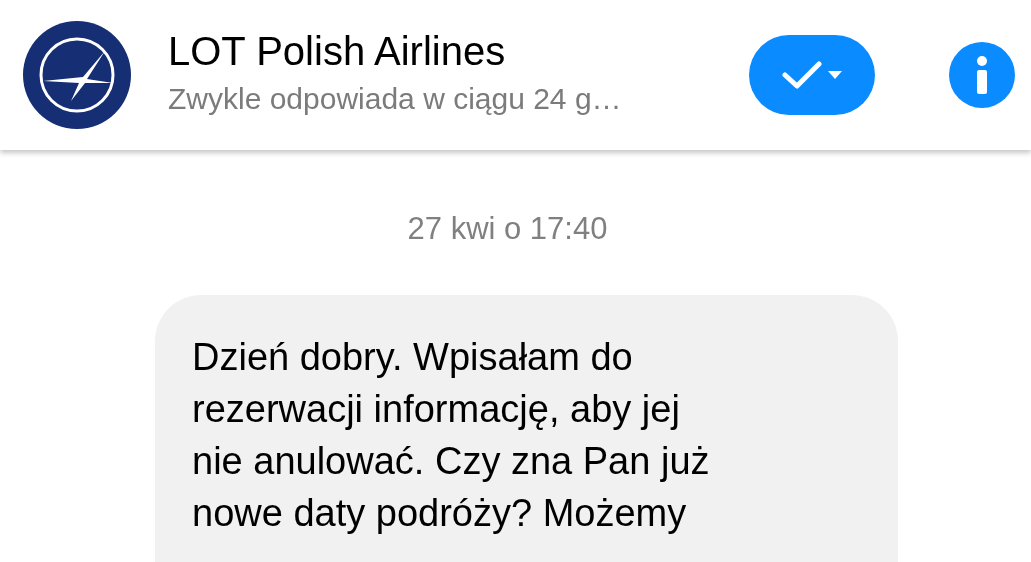 The image size is (1031, 562). Describe the element at coordinates (802, 75) in the screenshot. I see `checkmark-icon` at that location.